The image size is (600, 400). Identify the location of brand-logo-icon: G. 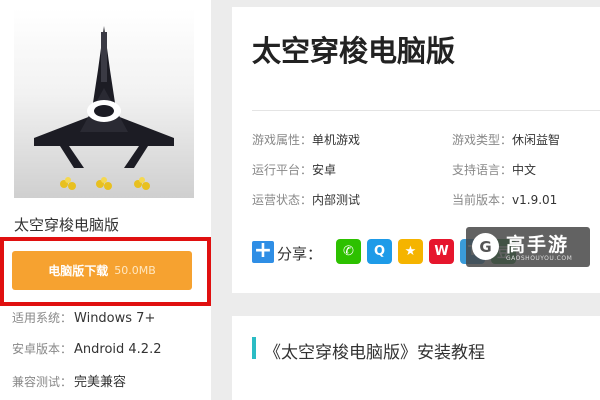
(485, 246).